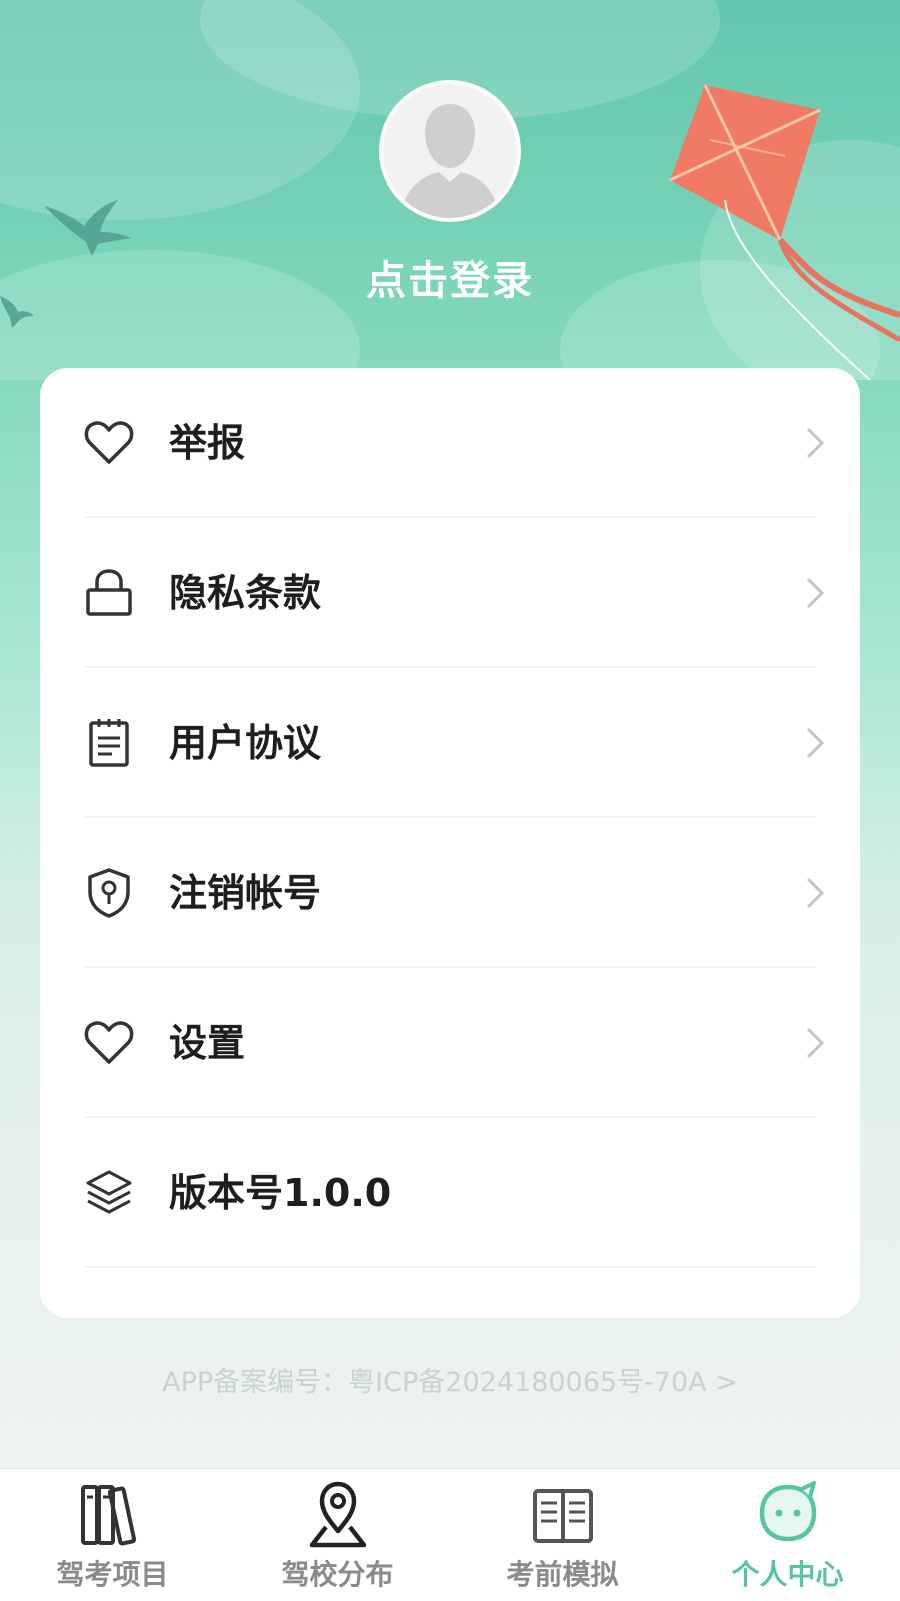 This screenshot has height=1601, width=900. I want to click on kite-illustration, so click(784, 232).